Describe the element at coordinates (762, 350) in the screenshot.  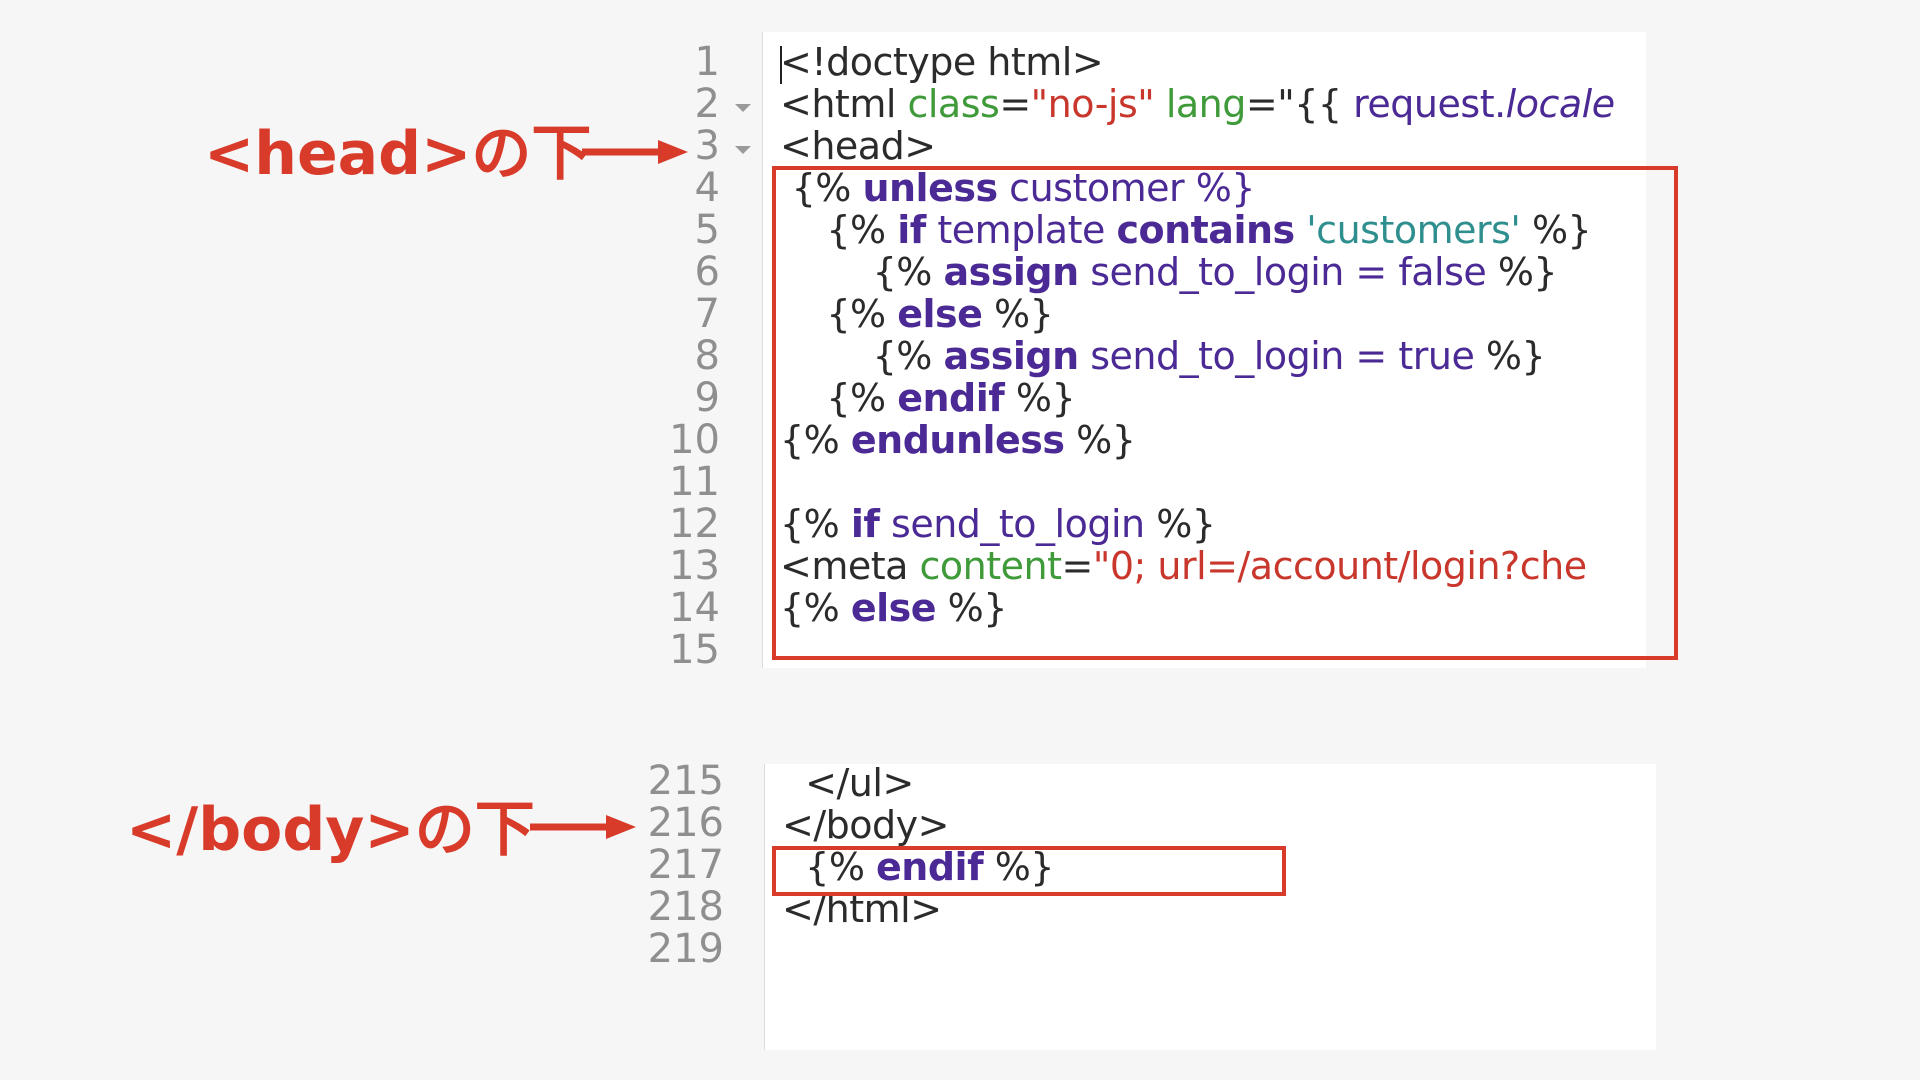
I see `top-gutter-divider` at that location.